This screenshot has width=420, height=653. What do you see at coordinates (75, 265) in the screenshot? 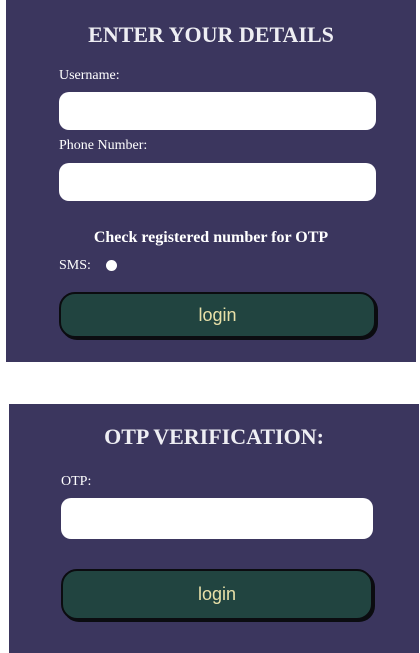
I see `sms-label: SMS:` at bounding box center [75, 265].